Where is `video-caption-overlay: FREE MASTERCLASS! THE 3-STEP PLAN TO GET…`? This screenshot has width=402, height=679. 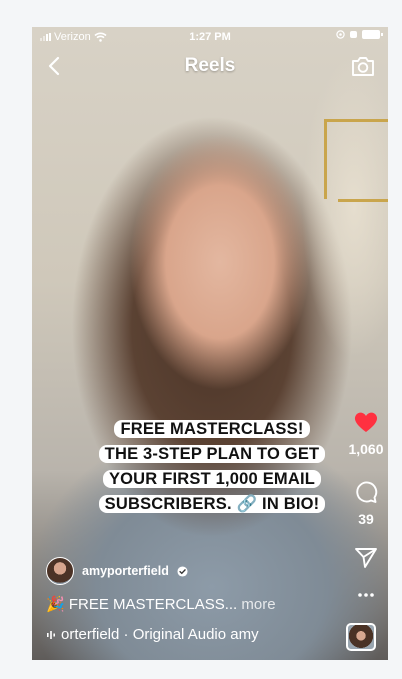
video-caption-overlay: FREE MASTERCLASS! THE 3-STEP PLAN TO GET… is located at coordinates (212, 467).